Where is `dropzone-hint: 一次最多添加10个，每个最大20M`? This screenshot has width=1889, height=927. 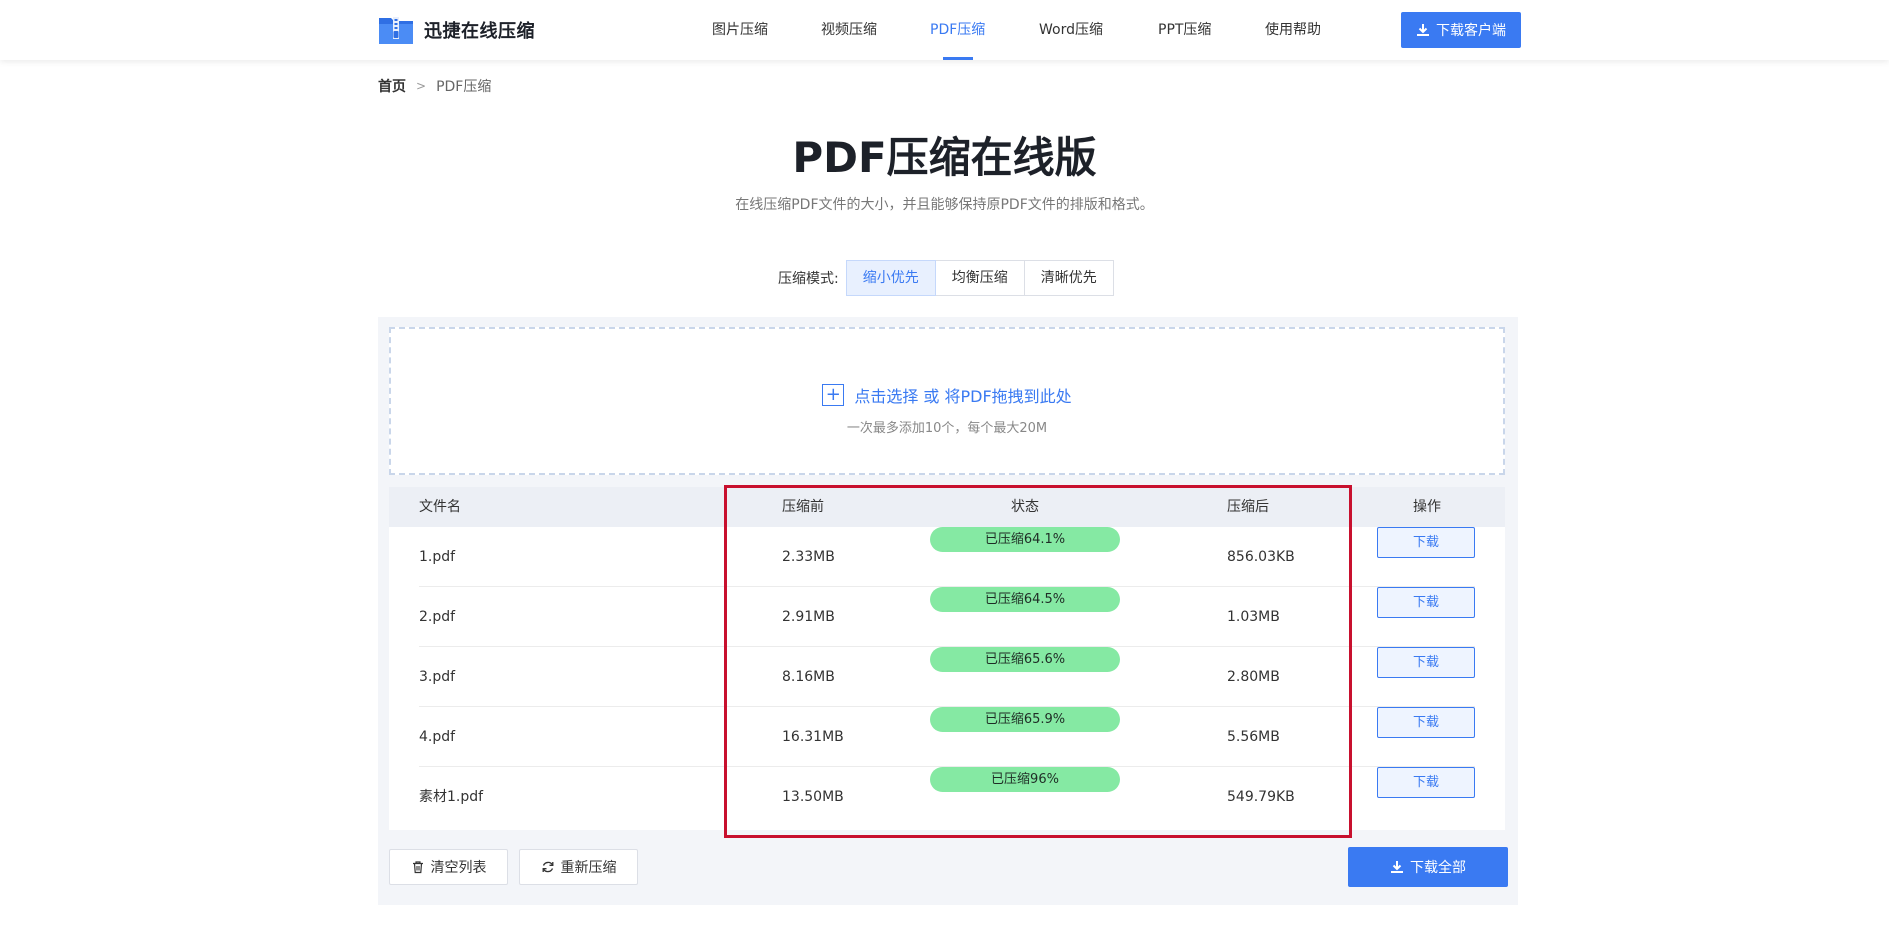
dropzone-hint: 一次最多添加10个，每个最大20M is located at coordinates (947, 428).